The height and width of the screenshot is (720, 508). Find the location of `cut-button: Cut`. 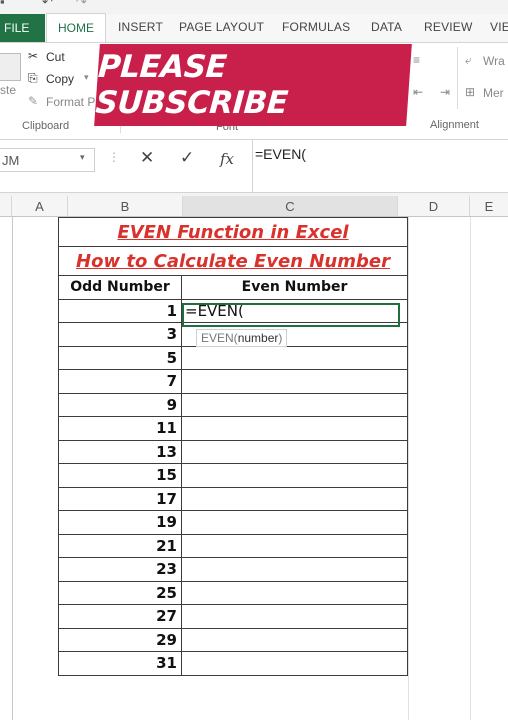

cut-button: Cut is located at coordinates (55, 57).